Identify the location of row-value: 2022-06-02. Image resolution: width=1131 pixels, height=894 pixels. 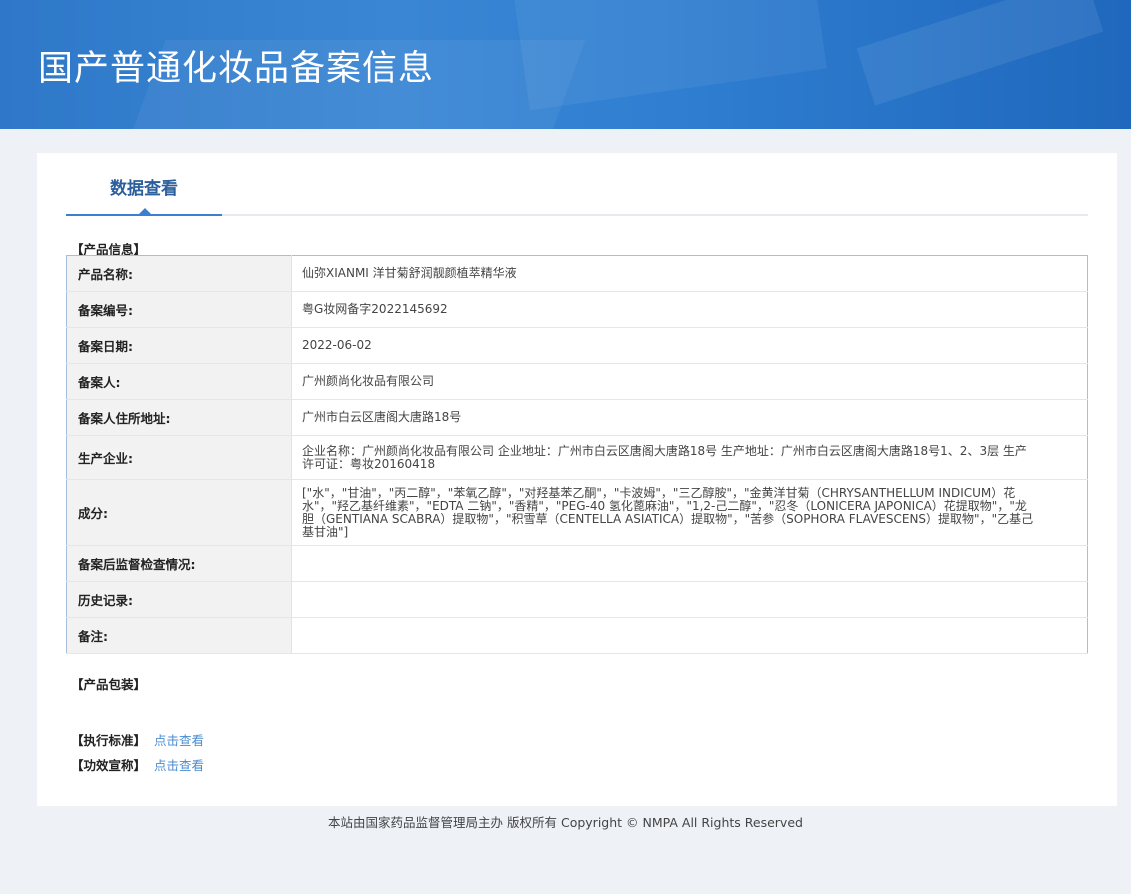
(689, 345).